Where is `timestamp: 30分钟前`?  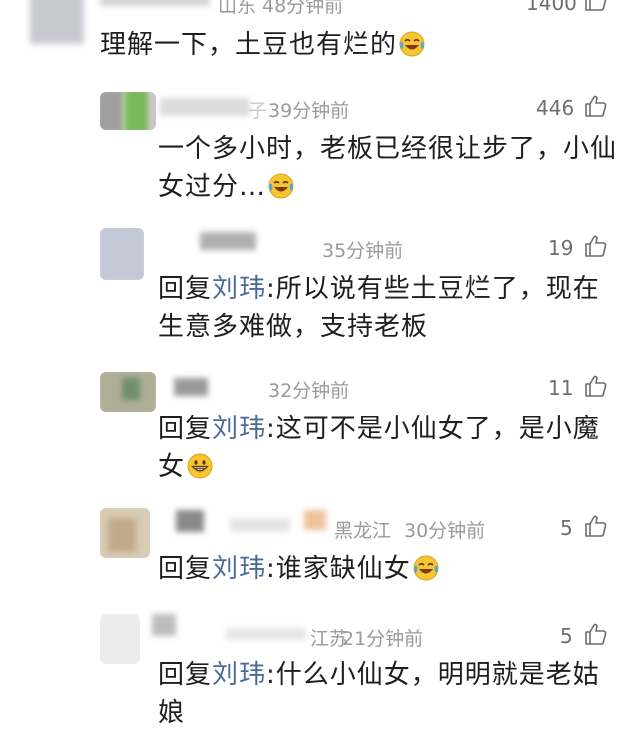
timestamp: 30分钟前 is located at coordinates (445, 531).